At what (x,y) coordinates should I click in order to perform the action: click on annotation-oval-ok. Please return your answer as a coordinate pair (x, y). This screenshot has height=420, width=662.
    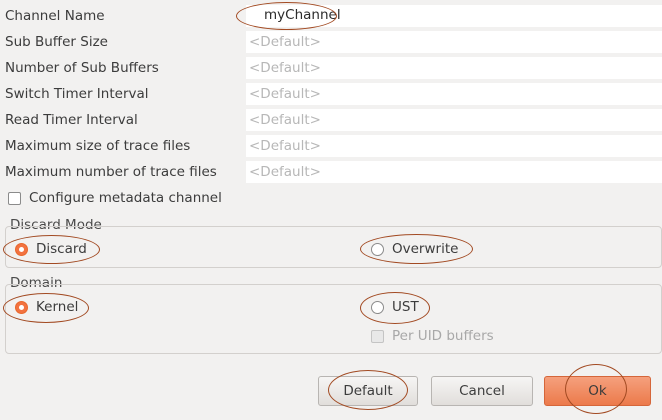
    Looking at the image, I should click on (596, 389).